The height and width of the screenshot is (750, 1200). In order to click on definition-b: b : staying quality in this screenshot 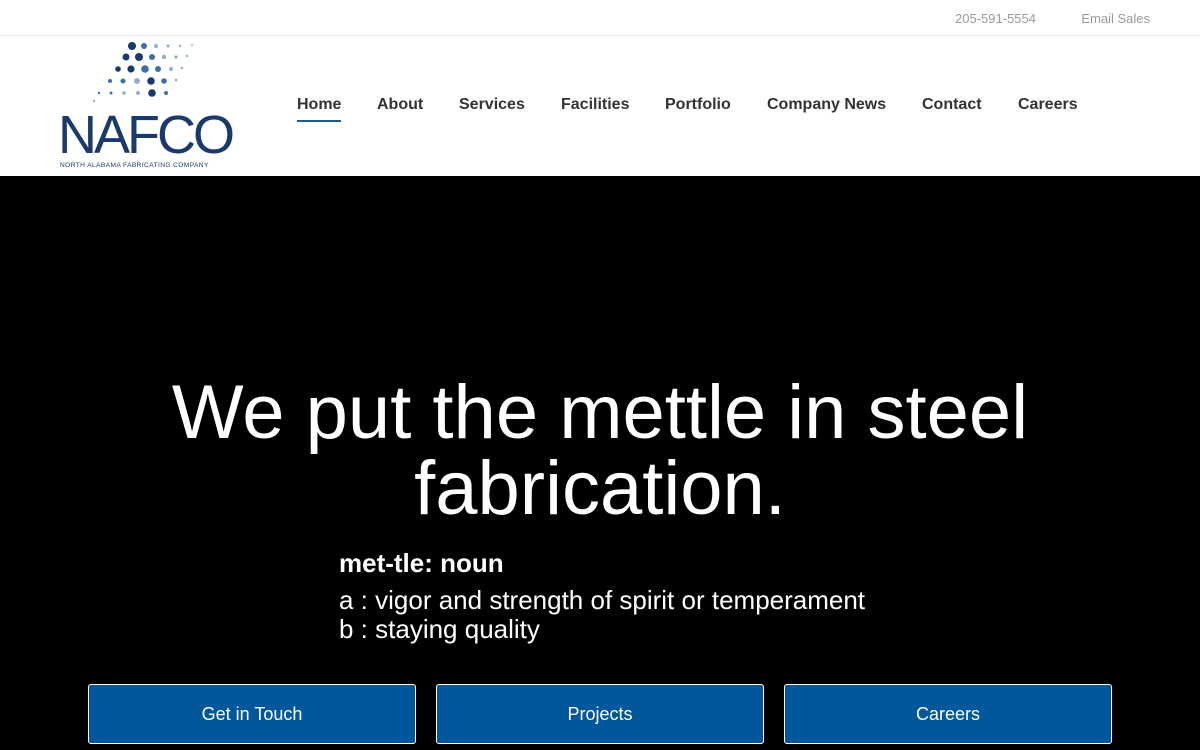, I will do `click(439, 629)`.